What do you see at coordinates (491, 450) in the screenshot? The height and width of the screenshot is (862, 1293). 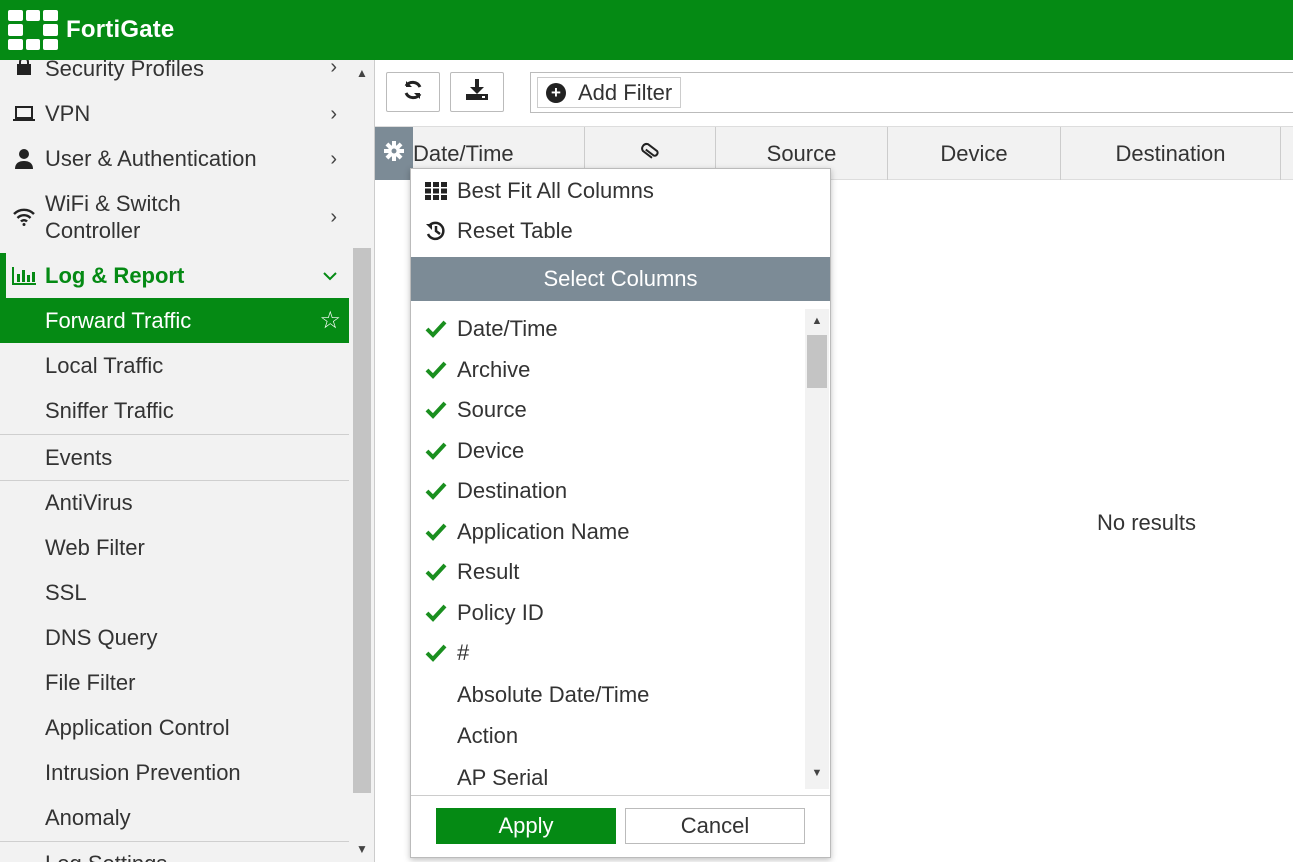 I see `column-option-label: Device` at bounding box center [491, 450].